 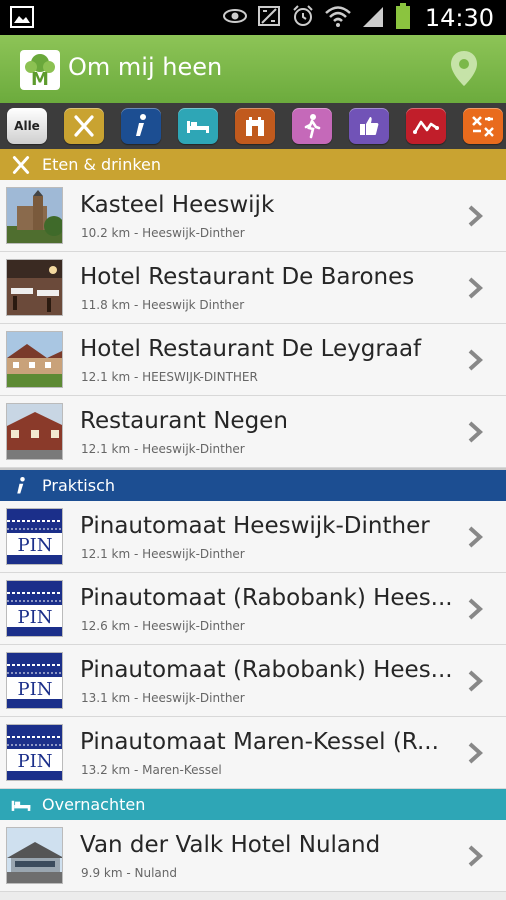 I want to click on section-header-stay: Overnachten, so click(x=253, y=804).